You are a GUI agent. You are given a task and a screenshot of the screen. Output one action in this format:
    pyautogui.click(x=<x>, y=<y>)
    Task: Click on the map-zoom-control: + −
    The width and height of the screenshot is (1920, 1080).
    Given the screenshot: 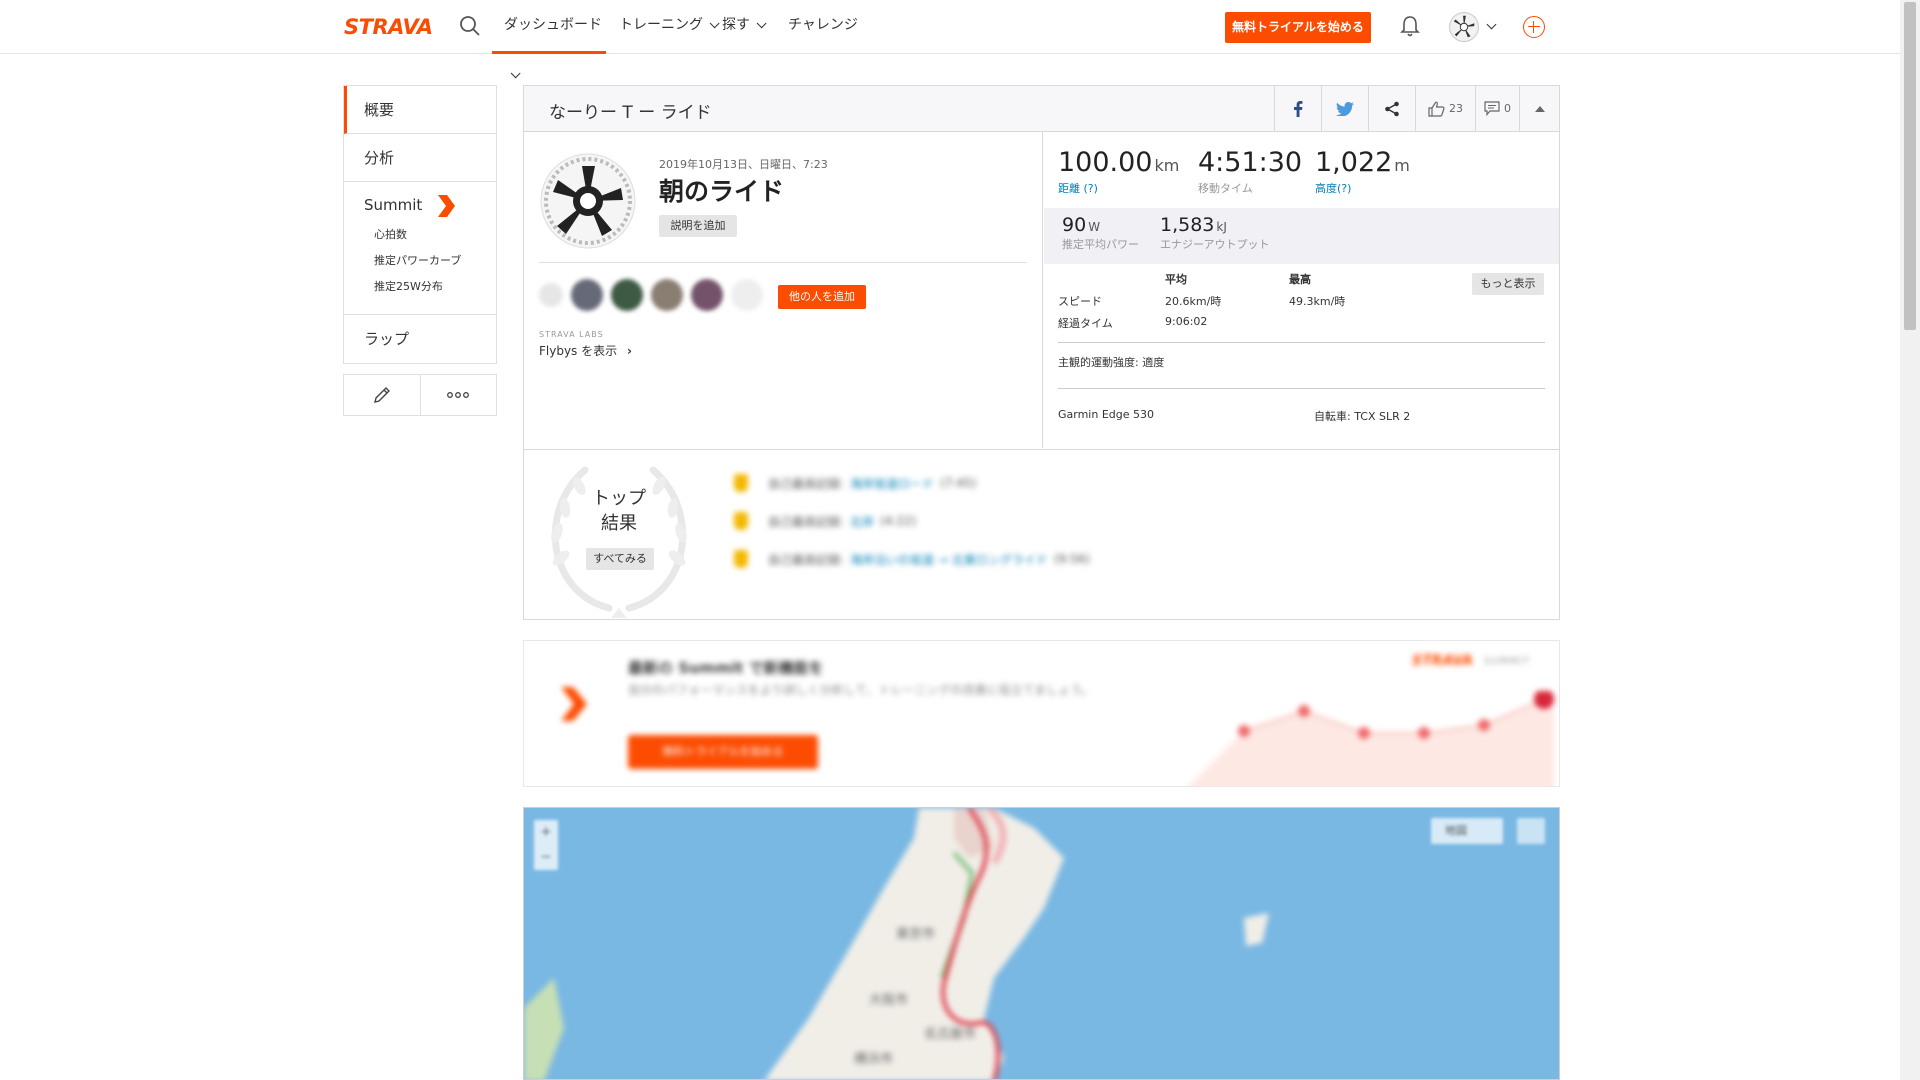 What is the action you would take?
    pyautogui.click(x=546, y=845)
    